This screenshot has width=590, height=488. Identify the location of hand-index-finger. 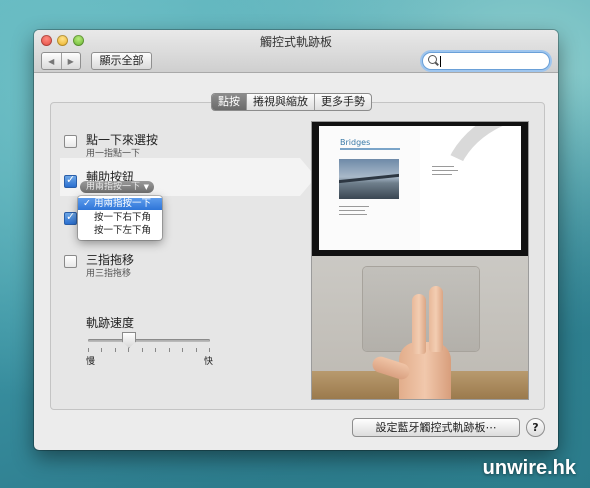
(419, 324).